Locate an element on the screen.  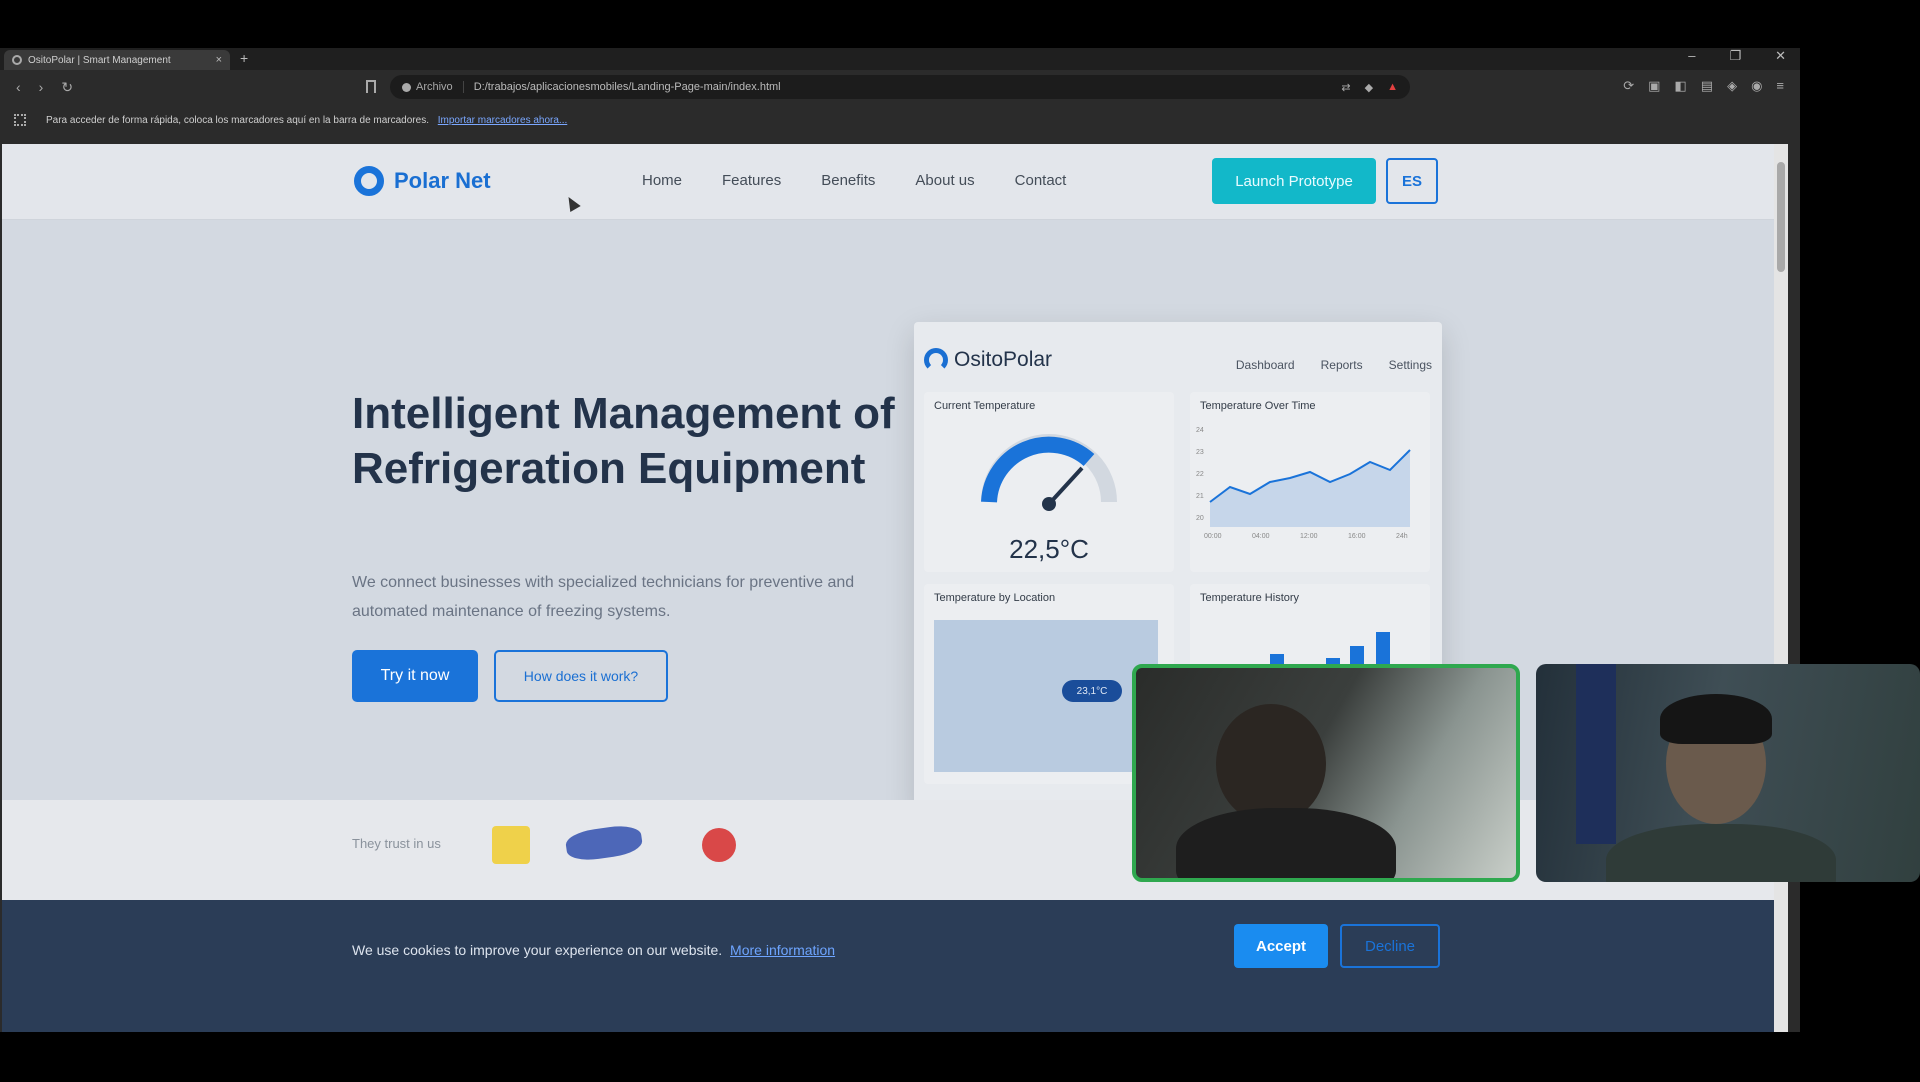
nav-home: Home is located at coordinates (662, 180).